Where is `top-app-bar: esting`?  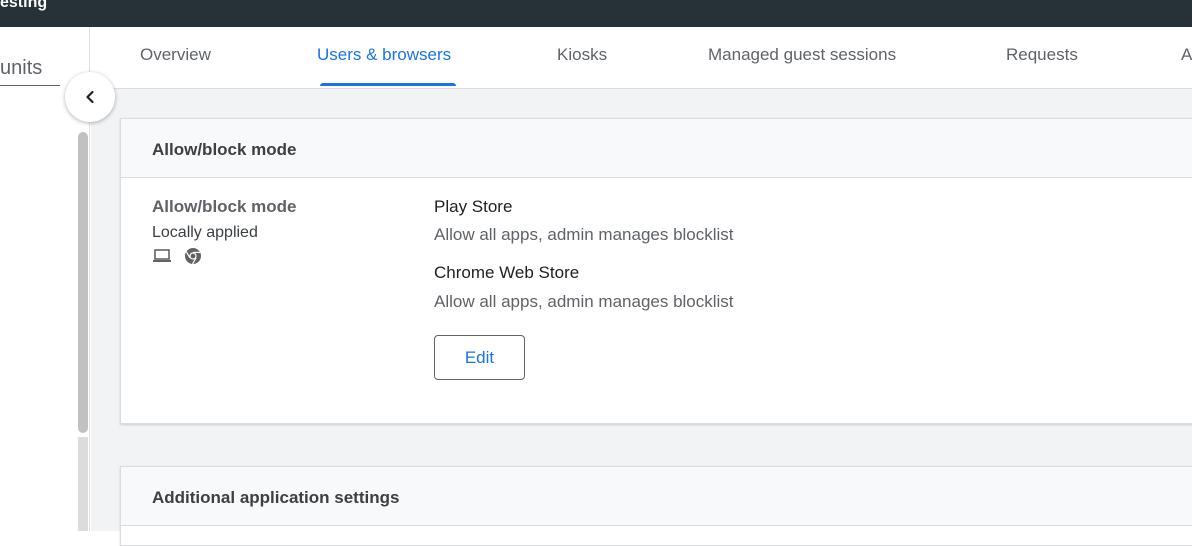 top-app-bar: esting is located at coordinates (596, 13).